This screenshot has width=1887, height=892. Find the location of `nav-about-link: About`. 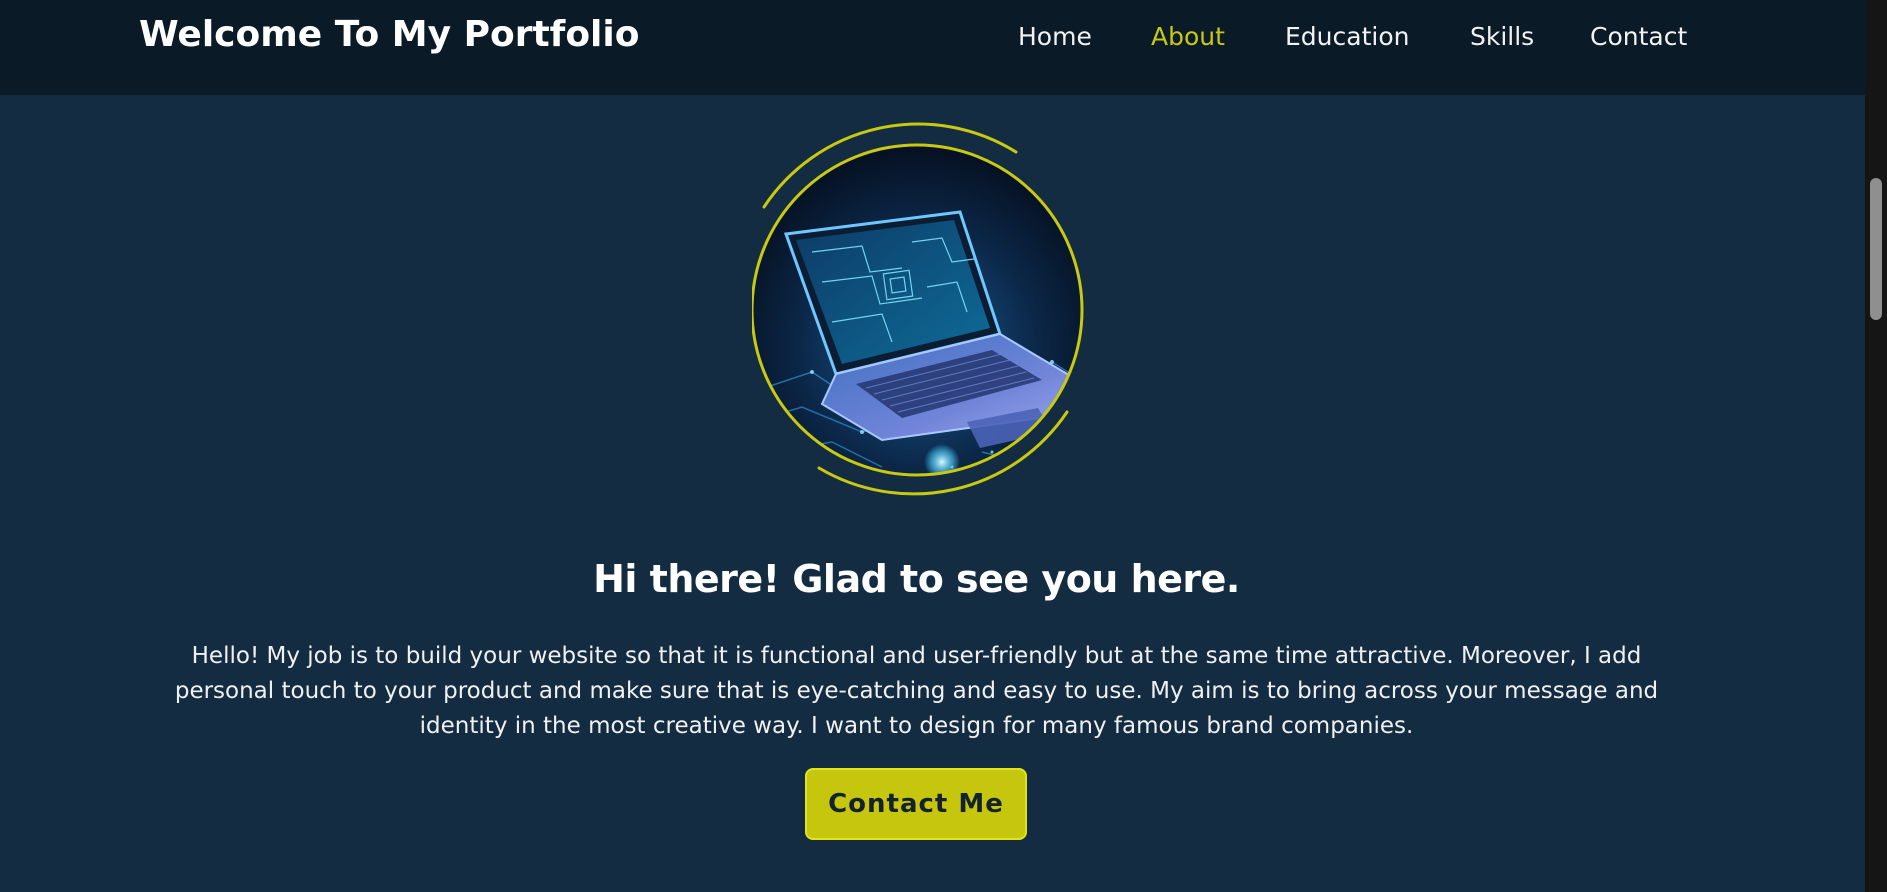

nav-about-link: About is located at coordinates (1188, 37).